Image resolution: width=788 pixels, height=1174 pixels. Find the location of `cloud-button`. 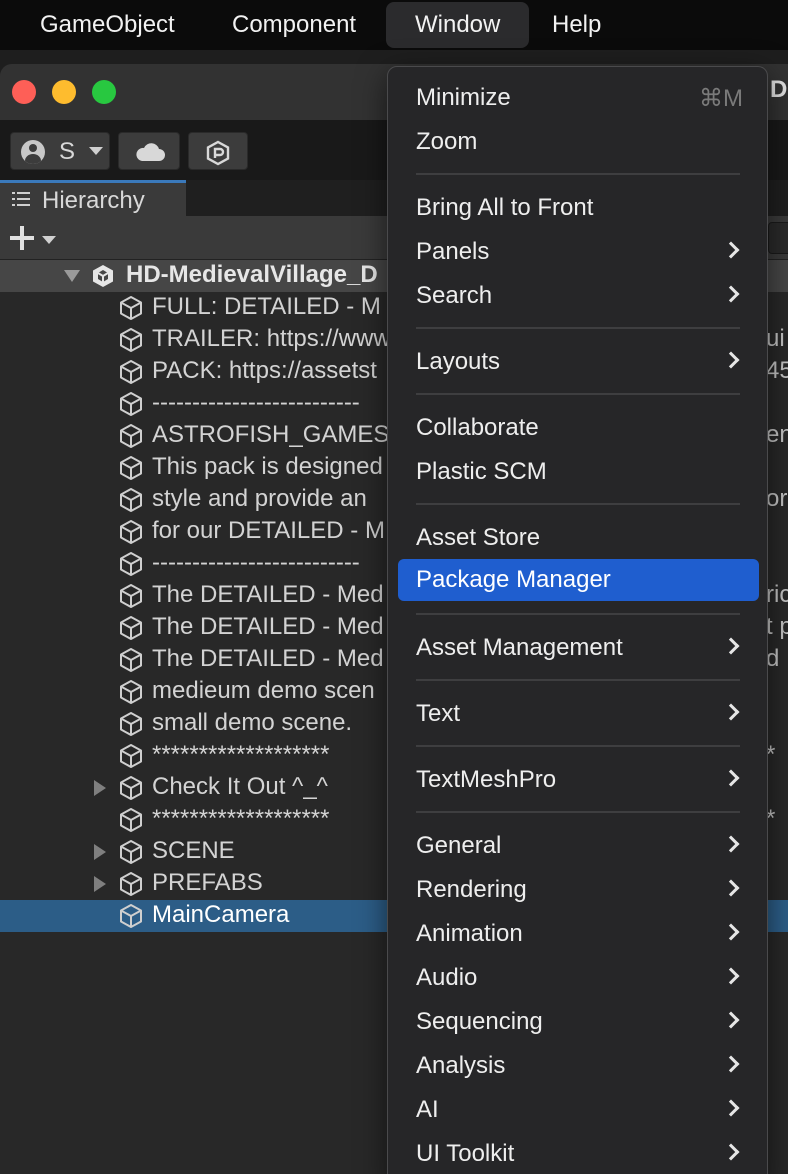

cloud-button is located at coordinates (149, 151).